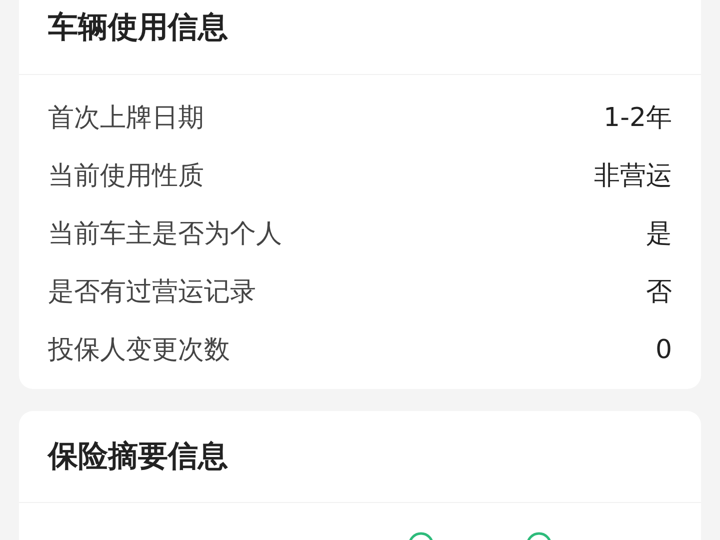 Image resolution: width=720 pixels, height=540 pixels. I want to click on row-label: 是否有过营运记录, so click(152, 292).